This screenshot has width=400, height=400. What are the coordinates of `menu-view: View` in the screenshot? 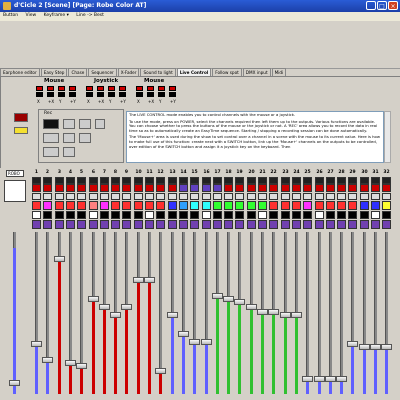 It's located at (31, 15).